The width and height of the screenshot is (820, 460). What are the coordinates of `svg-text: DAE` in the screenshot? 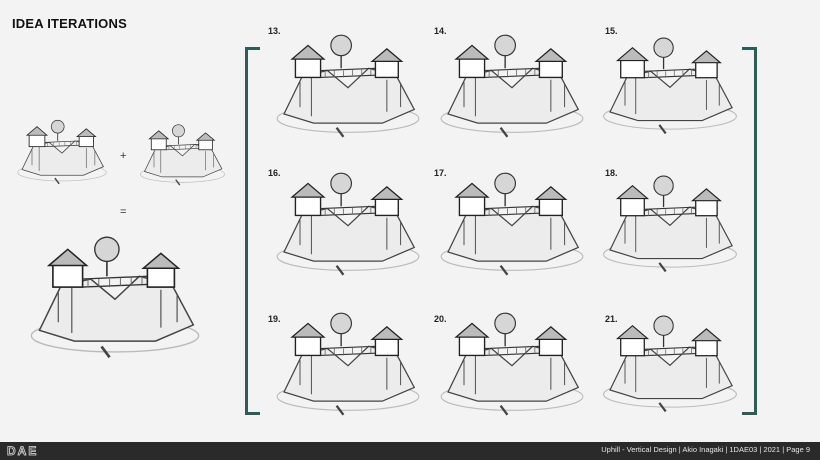 It's located at (22, 451).